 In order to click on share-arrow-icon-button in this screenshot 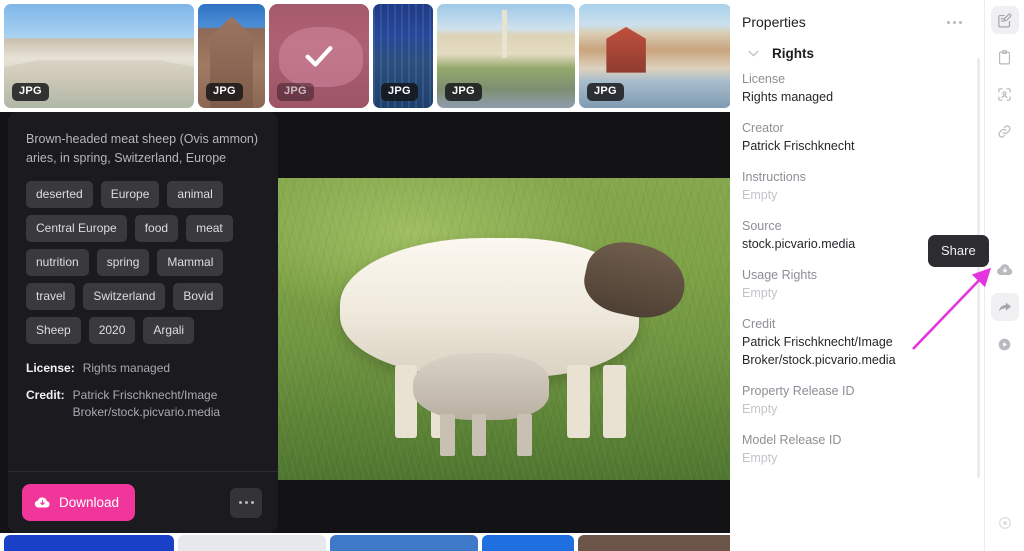, I will do `click(1004, 307)`.